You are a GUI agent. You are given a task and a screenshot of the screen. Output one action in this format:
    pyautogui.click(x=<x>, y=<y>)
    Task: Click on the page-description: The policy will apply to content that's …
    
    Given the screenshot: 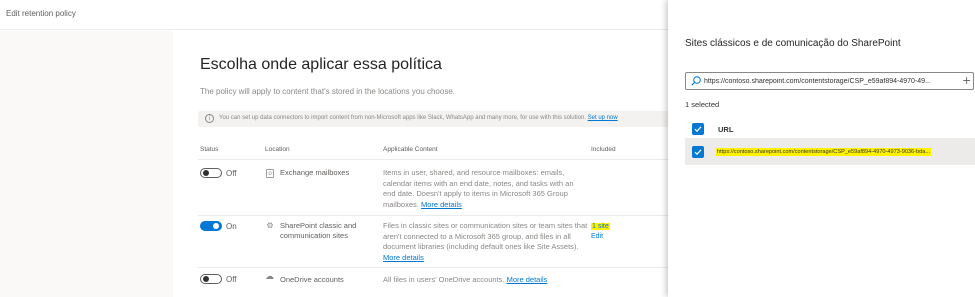 What is the action you would take?
    pyautogui.click(x=328, y=91)
    